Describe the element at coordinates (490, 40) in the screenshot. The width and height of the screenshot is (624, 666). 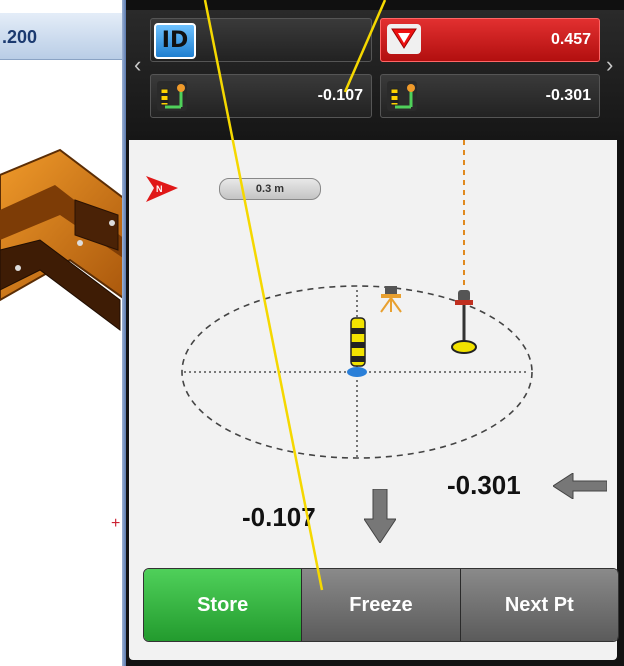
I see `cut-fill-field: 0.457` at that location.